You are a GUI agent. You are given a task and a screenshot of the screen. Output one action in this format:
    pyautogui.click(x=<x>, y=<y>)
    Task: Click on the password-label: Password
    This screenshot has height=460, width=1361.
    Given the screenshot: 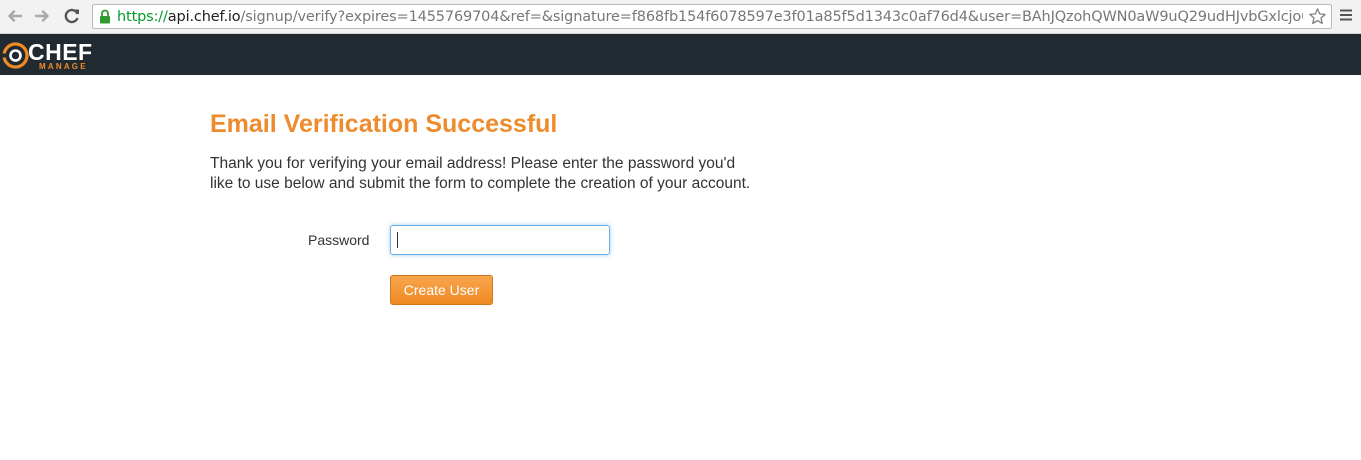 What is the action you would take?
    pyautogui.click(x=339, y=240)
    